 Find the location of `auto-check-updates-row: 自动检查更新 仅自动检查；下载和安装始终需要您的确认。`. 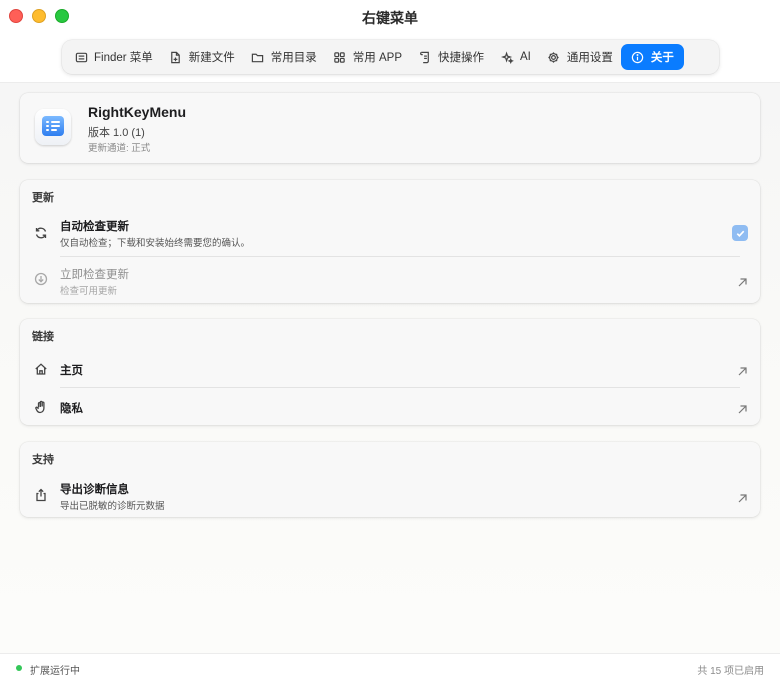

auto-check-updates-row: 自动检查更新 仅自动检查；下载和安装始终需要您的确认。 is located at coordinates (390, 236).